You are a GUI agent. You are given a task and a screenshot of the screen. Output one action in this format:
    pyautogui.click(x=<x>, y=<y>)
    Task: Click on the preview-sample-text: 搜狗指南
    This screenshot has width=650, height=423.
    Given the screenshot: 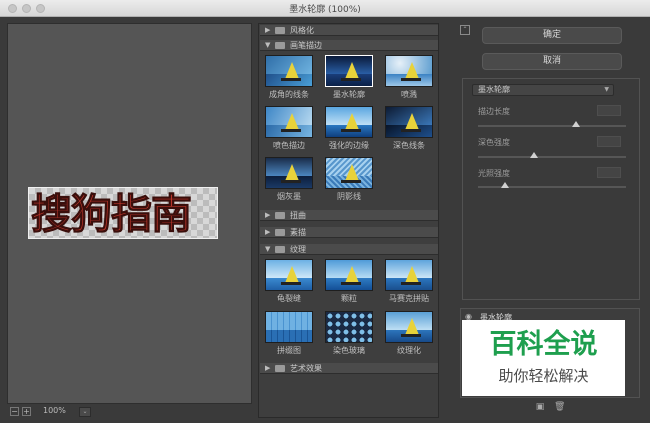 What is the action you would take?
    pyautogui.click(x=112, y=214)
    